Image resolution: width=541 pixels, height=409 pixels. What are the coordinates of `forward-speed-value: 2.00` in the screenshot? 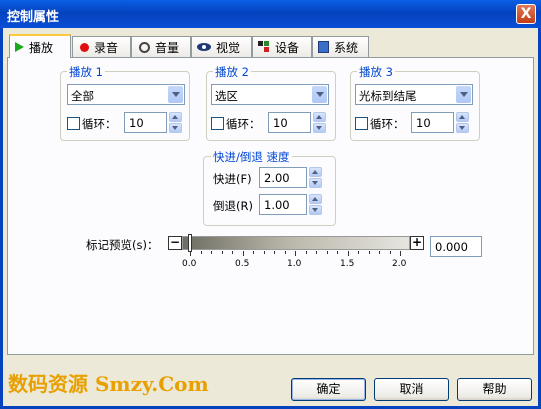 It's located at (277, 178).